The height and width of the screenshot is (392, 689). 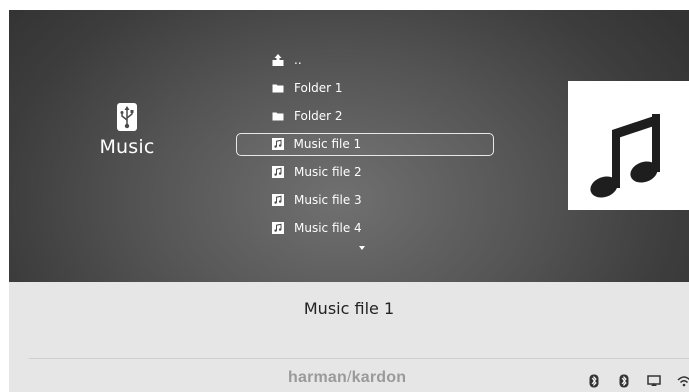 I want to click on brand-logo: harman/kardon, so click(x=347, y=378).